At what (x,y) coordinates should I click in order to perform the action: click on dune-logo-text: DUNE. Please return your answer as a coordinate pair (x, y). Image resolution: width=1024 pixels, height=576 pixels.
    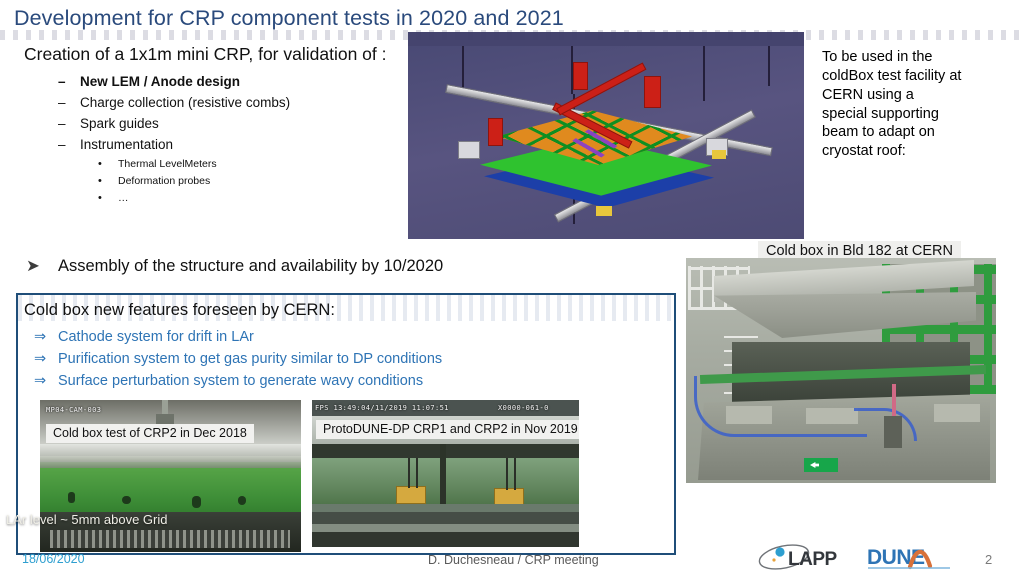
    Looking at the image, I should click on (896, 557).